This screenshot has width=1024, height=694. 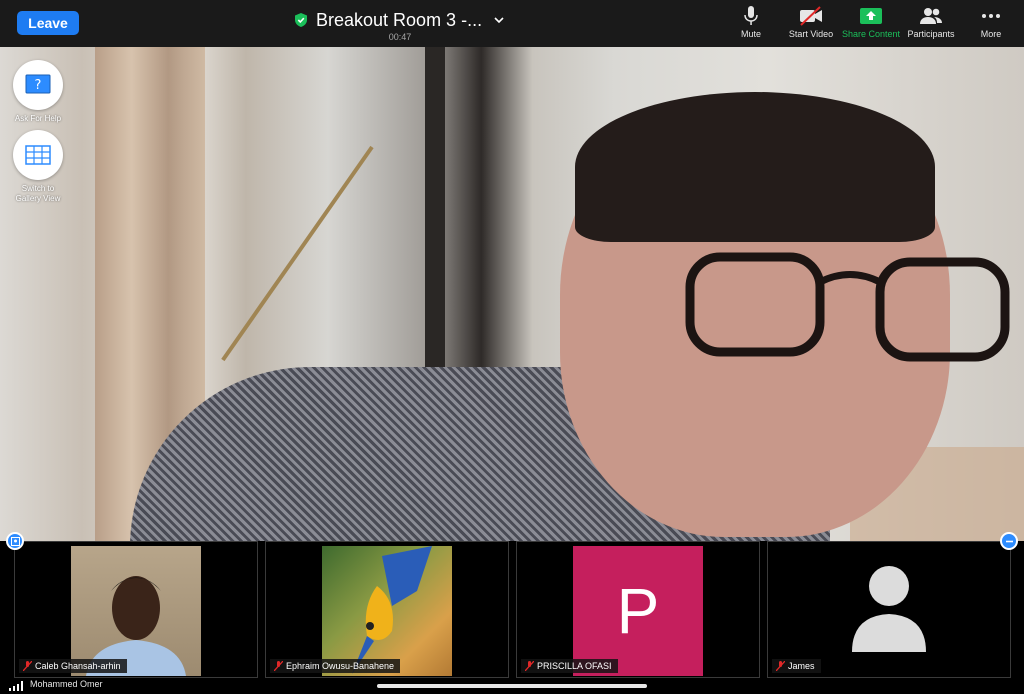 What do you see at coordinates (871, 34) in the screenshot?
I see `share-content-label: Share Content` at bounding box center [871, 34].